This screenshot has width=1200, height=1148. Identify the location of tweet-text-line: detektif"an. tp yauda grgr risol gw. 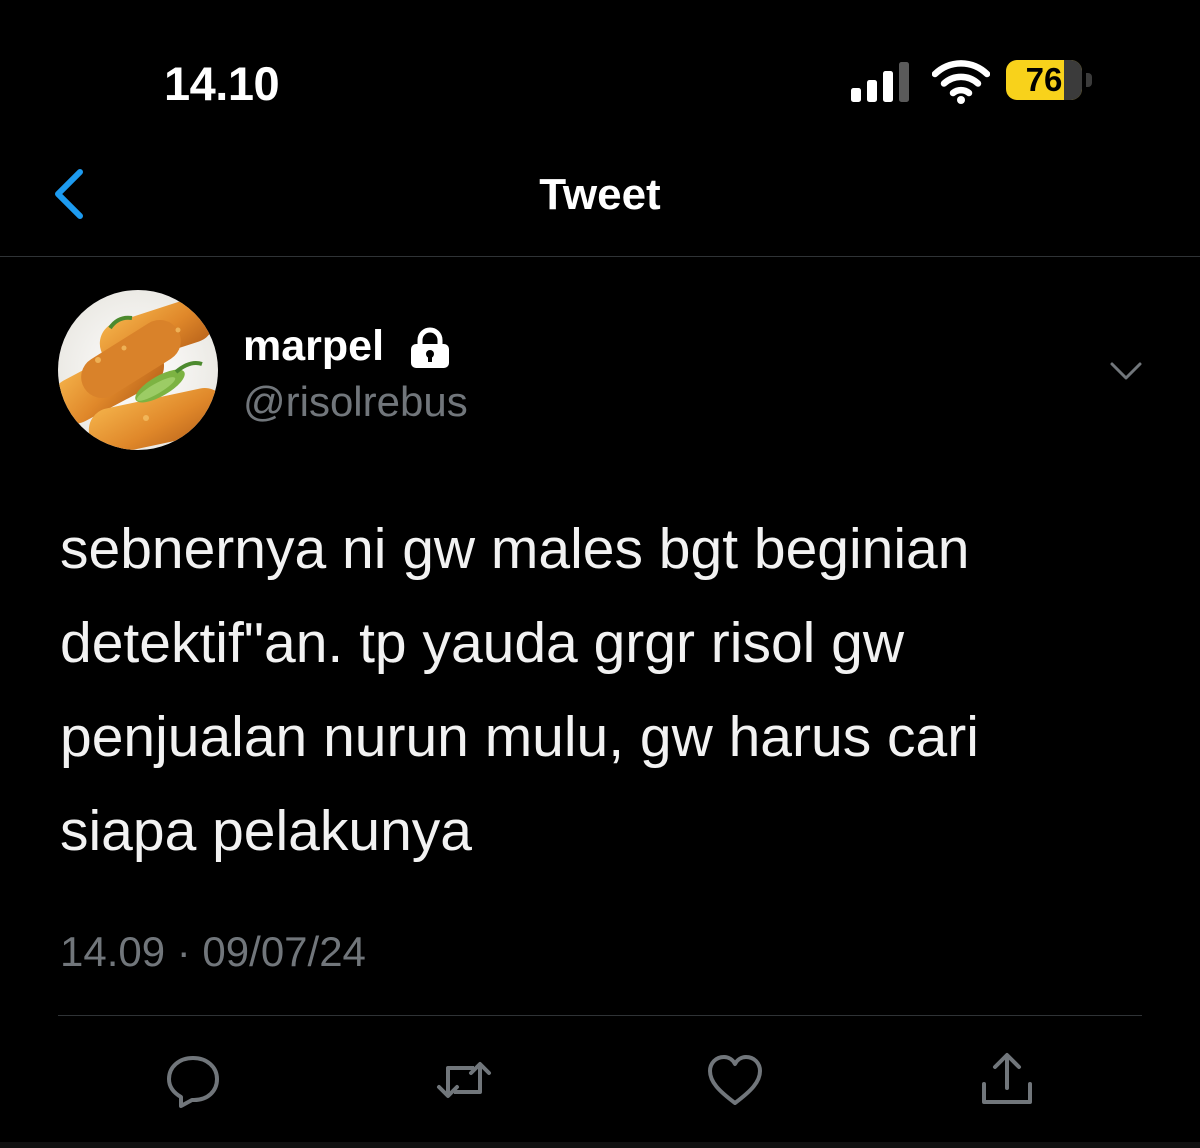
(482, 643).